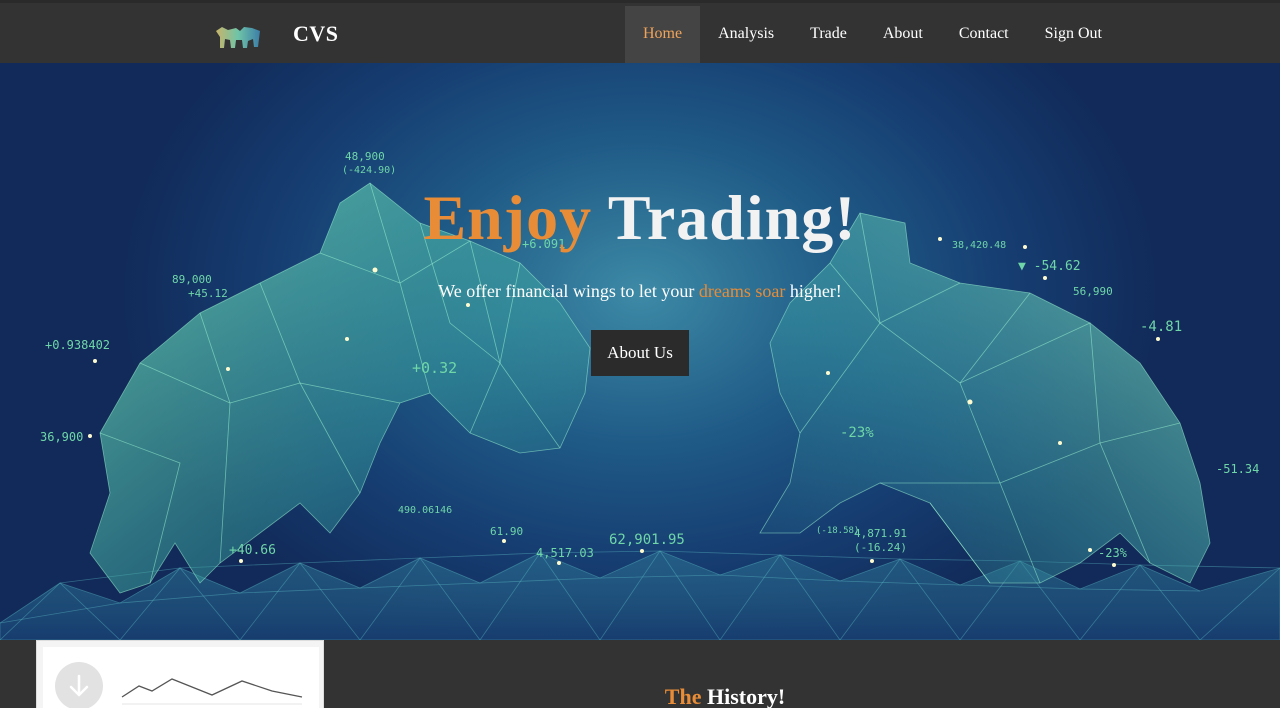  What do you see at coordinates (238, 37) in the screenshot?
I see `bull-bear-logo-icon` at bounding box center [238, 37].